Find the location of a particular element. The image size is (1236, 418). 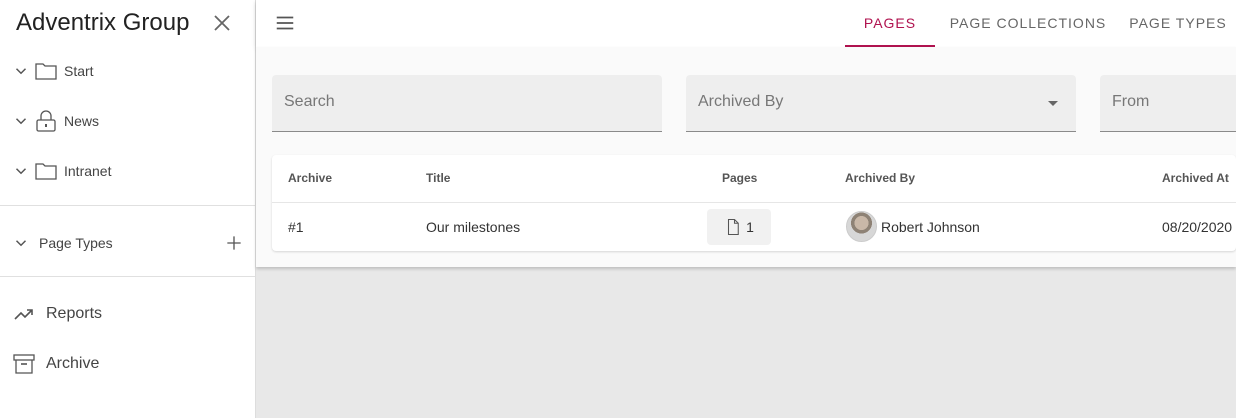

tree-item-news: News is located at coordinates (55, 121).